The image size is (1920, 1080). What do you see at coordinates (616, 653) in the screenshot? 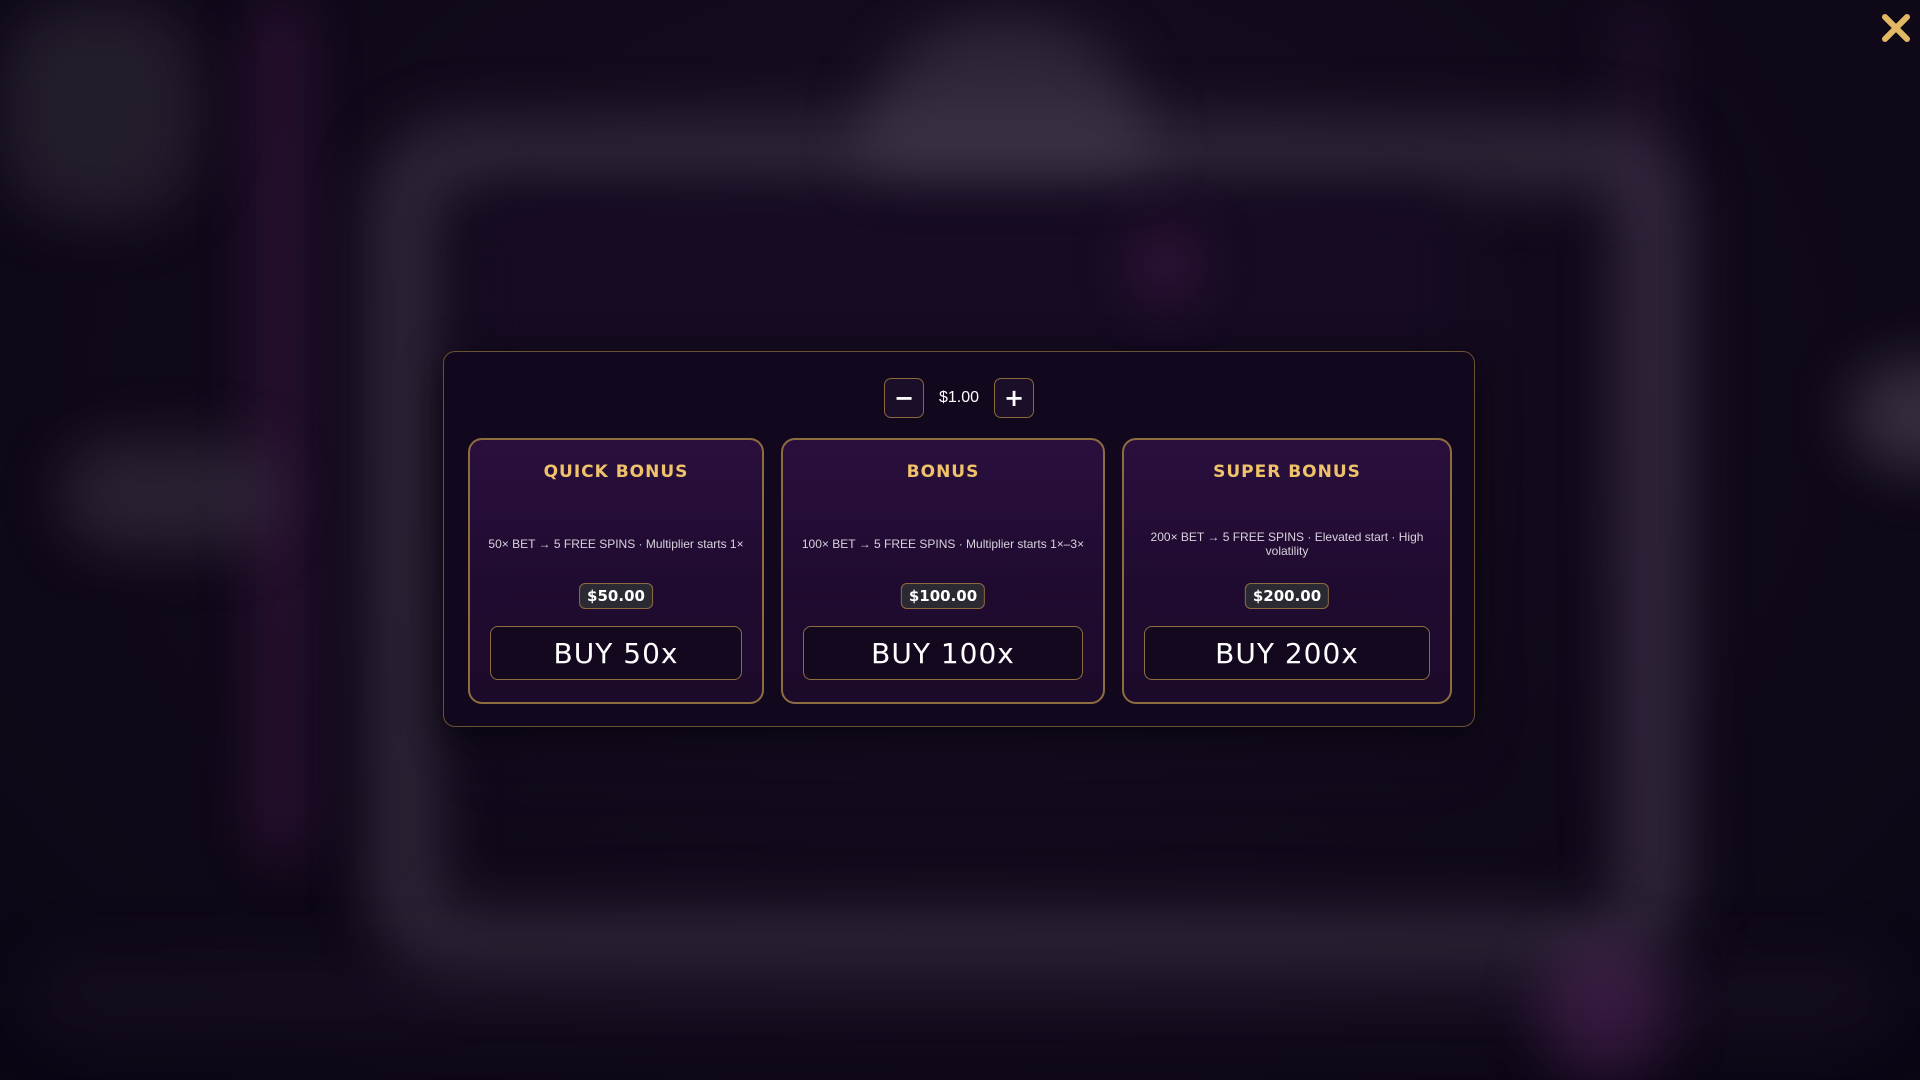
I see `buy-quick-bonus-button: BUY 50x` at bounding box center [616, 653].